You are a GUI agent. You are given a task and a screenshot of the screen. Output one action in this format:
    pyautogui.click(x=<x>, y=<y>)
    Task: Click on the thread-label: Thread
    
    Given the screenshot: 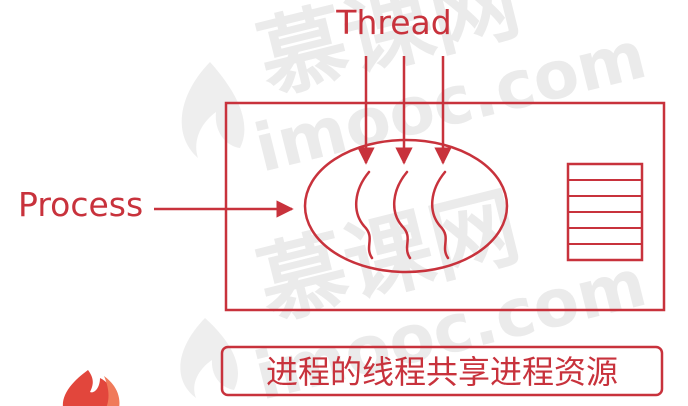 What is the action you would take?
    pyautogui.click(x=393, y=22)
    